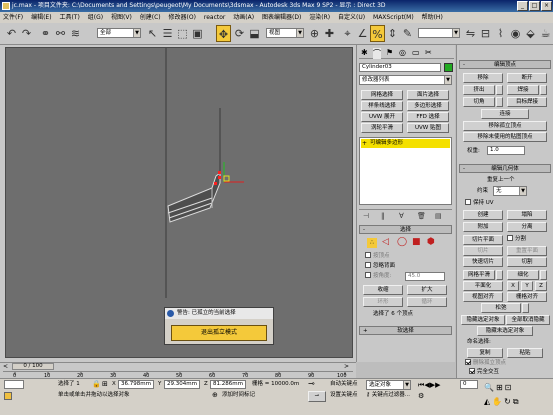 The image size is (553, 415). I want to click on make-unique-icon: ∀, so click(401, 216).